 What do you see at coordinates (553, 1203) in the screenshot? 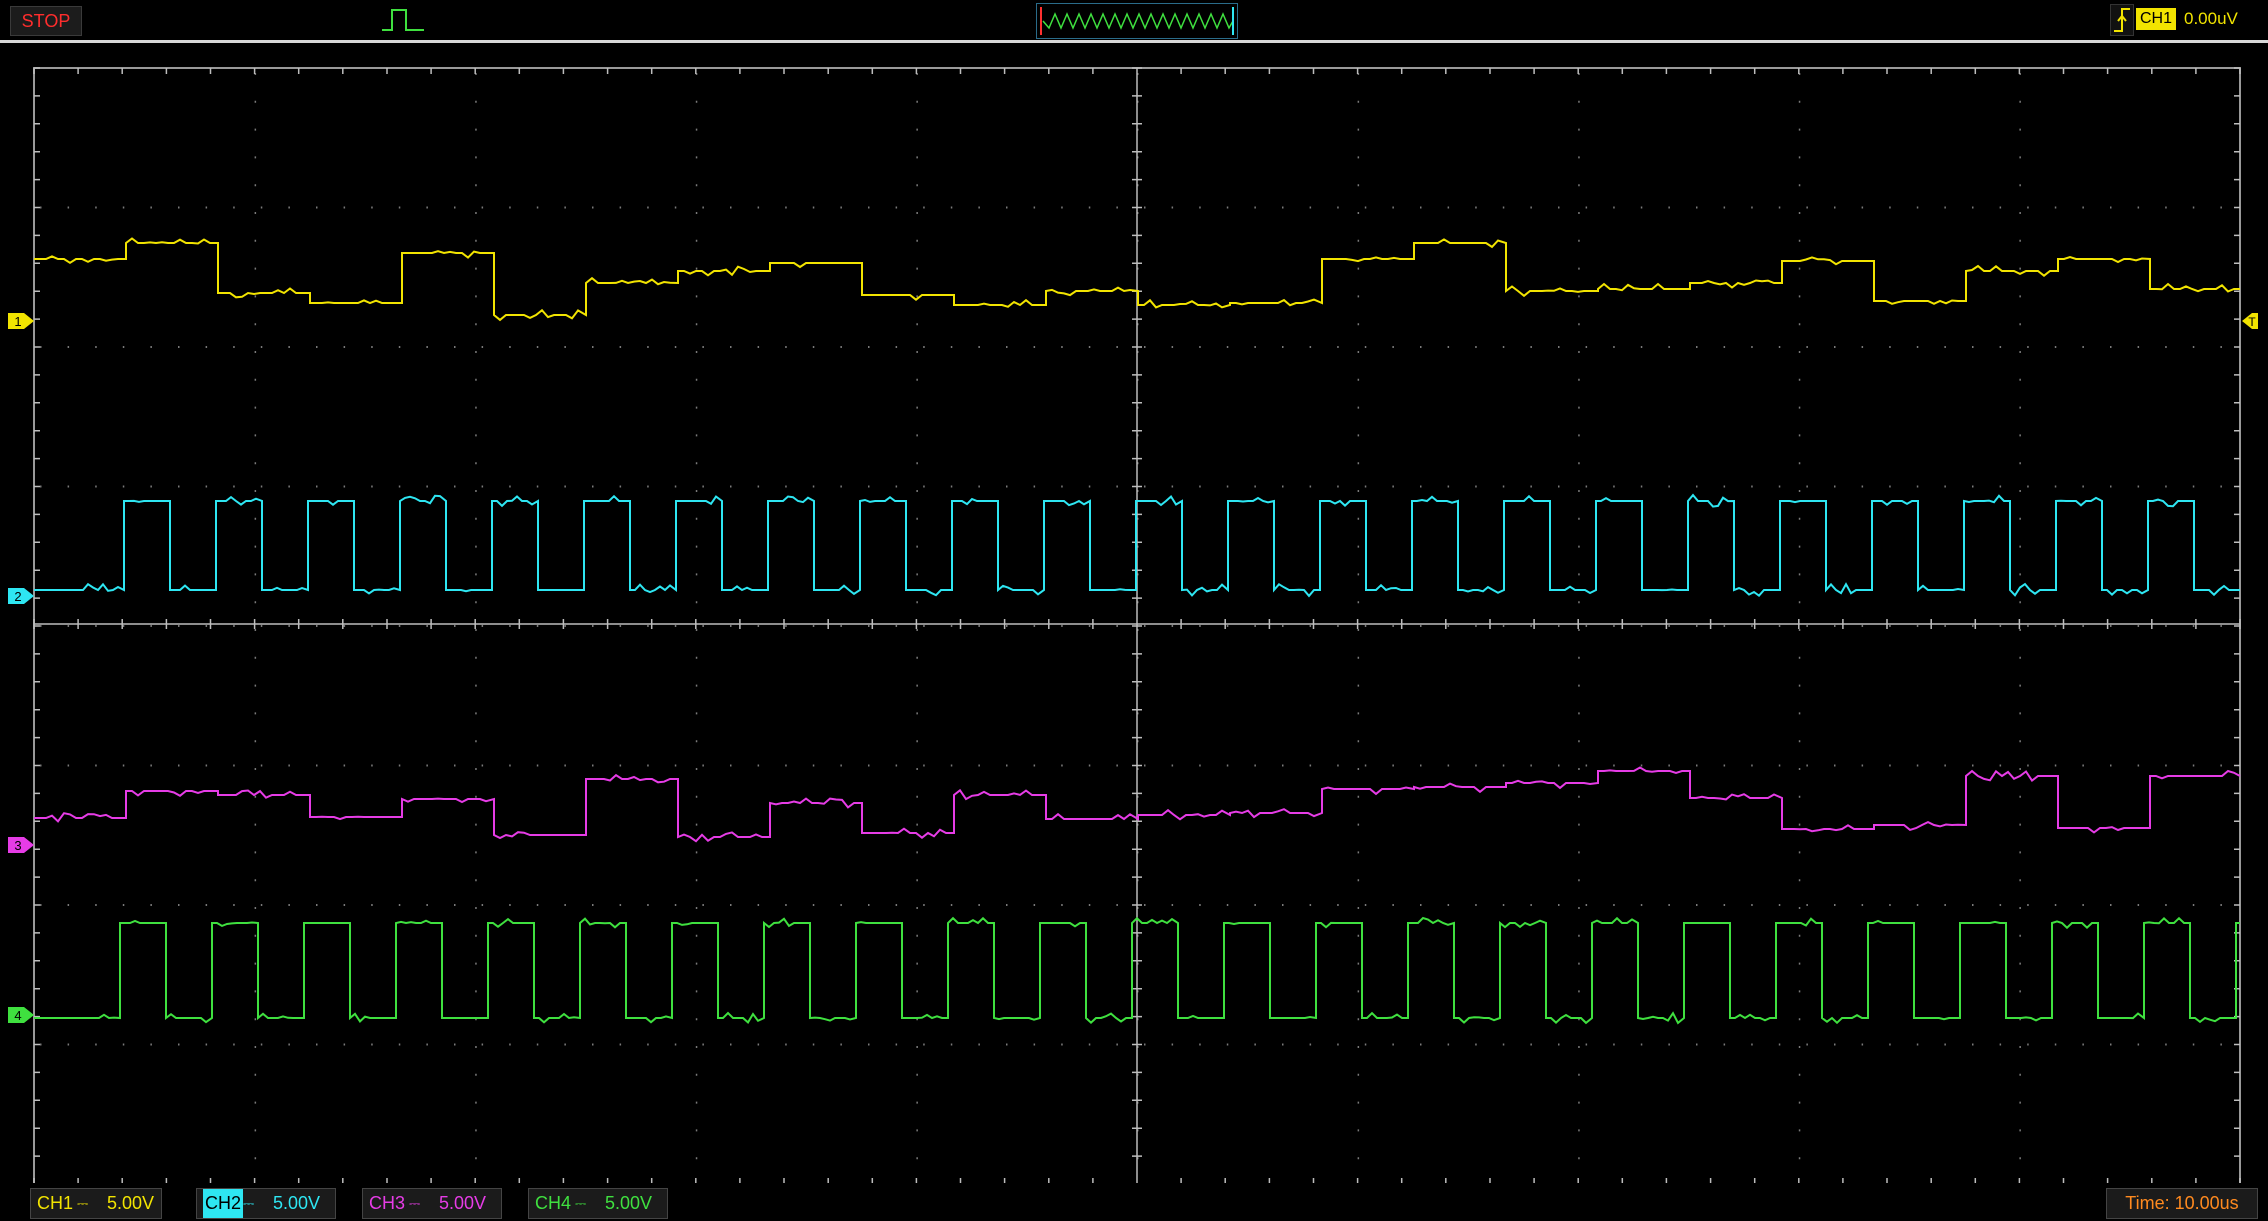
I see `ch4-name: CH4` at bounding box center [553, 1203].